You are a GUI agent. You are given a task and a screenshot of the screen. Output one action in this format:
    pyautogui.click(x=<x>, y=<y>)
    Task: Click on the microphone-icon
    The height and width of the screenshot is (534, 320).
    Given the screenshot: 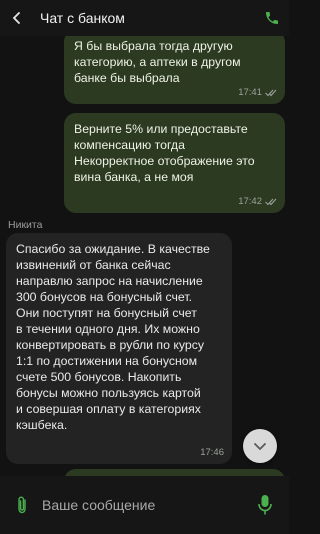 What is the action you would take?
    pyautogui.click(x=265, y=505)
    